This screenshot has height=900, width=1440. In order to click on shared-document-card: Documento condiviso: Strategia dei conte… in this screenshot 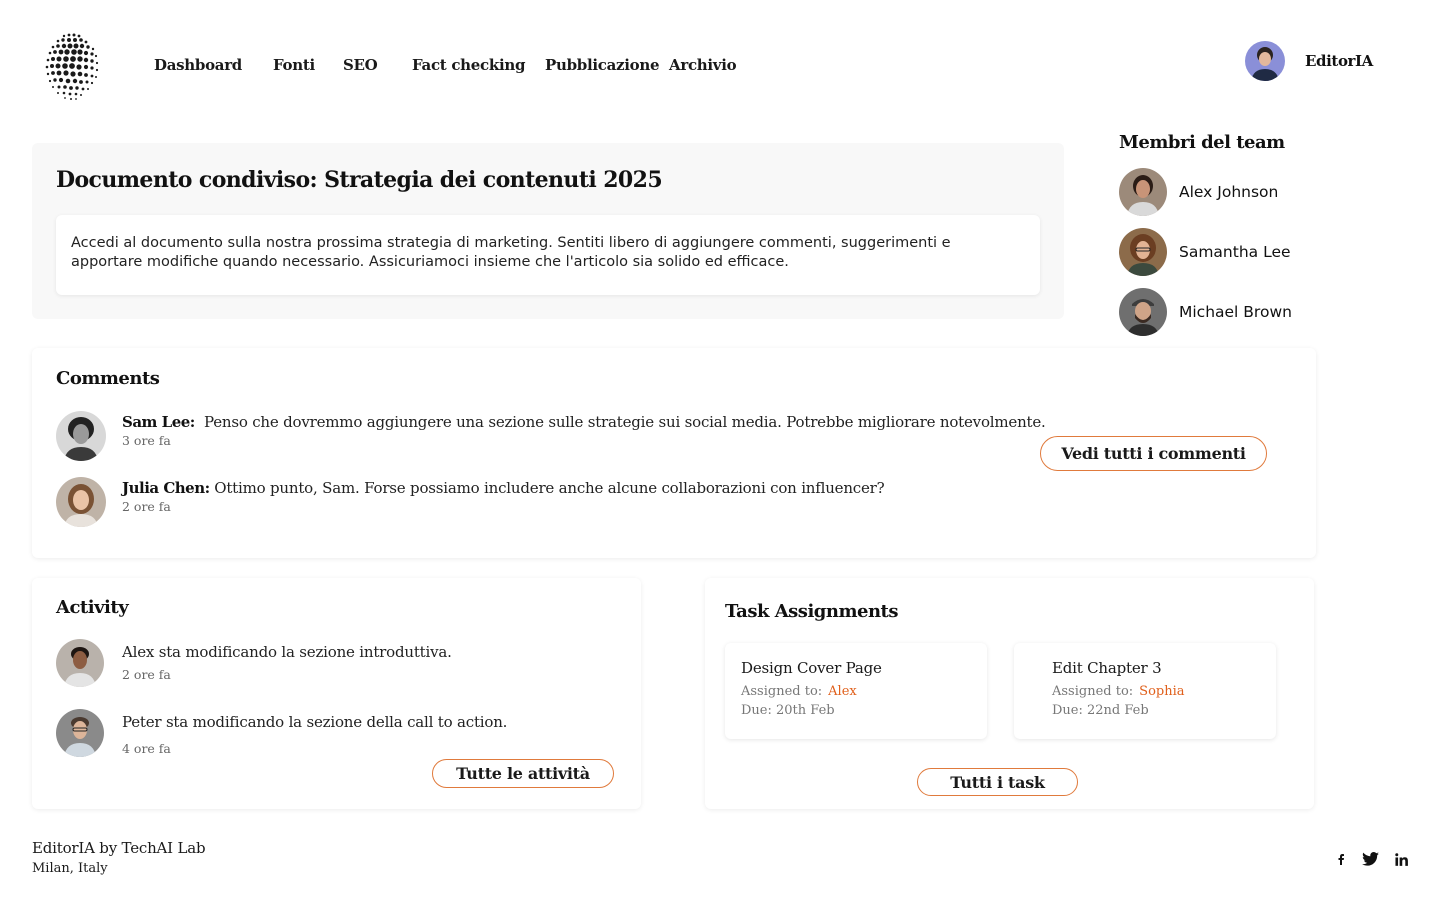, I will do `click(548, 231)`.